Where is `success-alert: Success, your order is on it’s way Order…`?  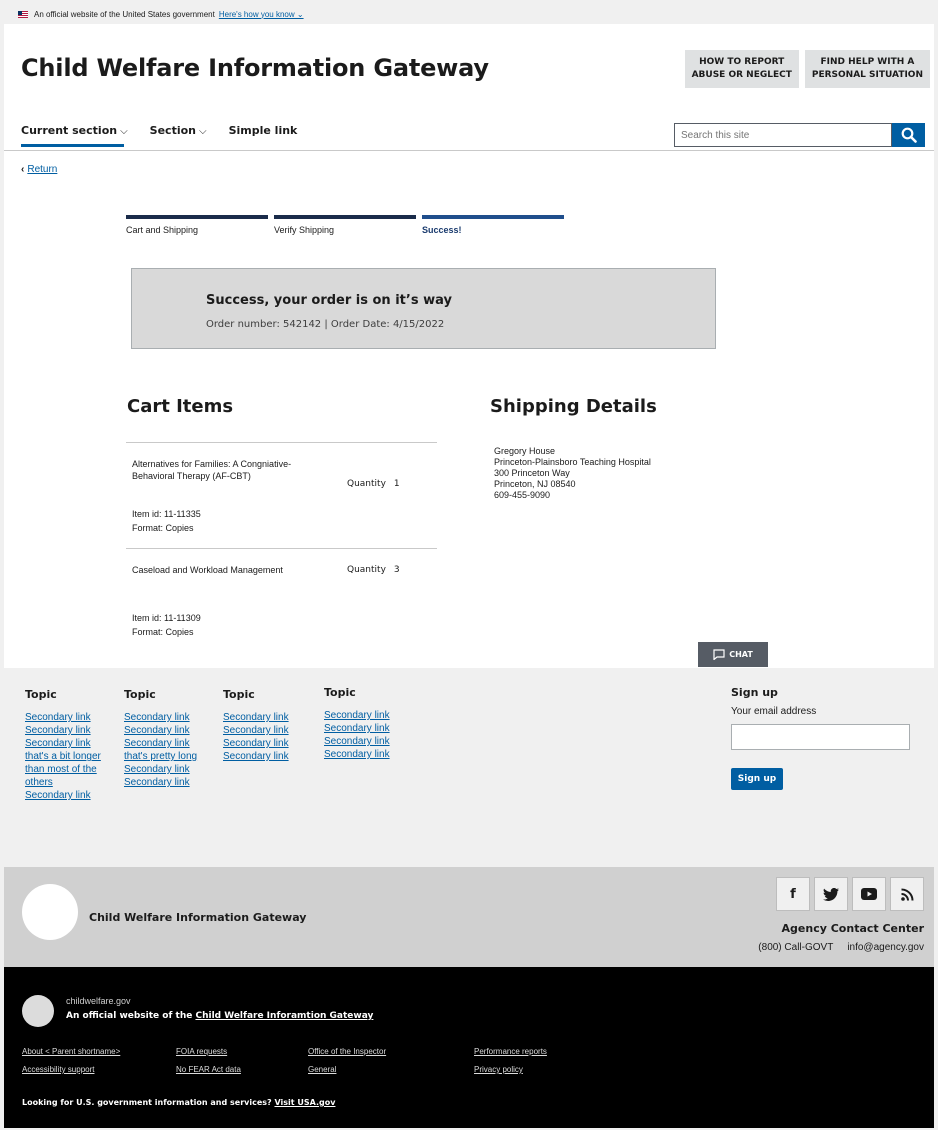
success-alert: Success, your order is on it’s way Order… is located at coordinates (423, 308).